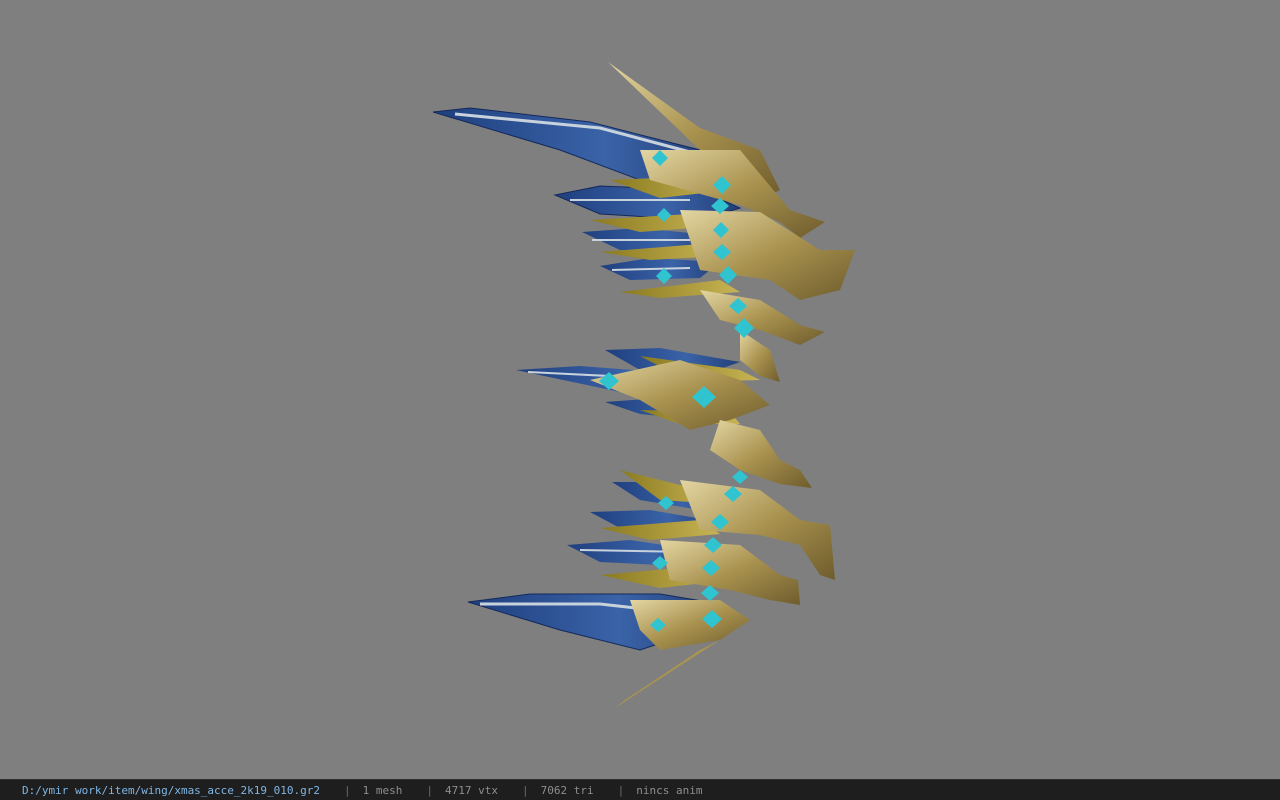  What do you see at coordinates (651, 589) in the screenshot?
I see `lower-wing-section` at bounding box center [651, 589].